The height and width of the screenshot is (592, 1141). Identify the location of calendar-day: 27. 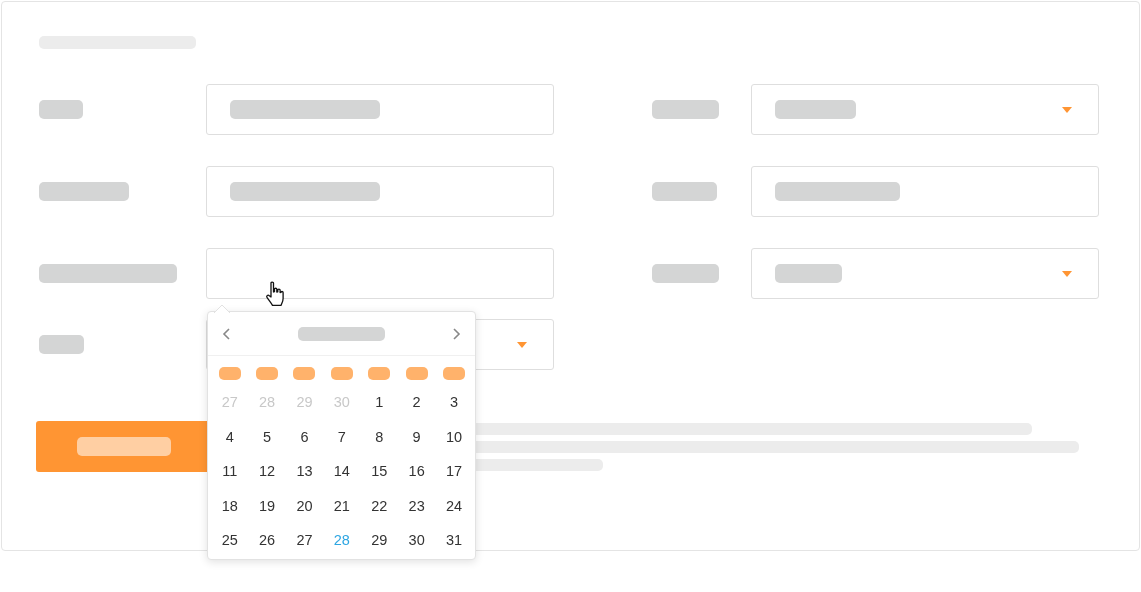
(304, 540).